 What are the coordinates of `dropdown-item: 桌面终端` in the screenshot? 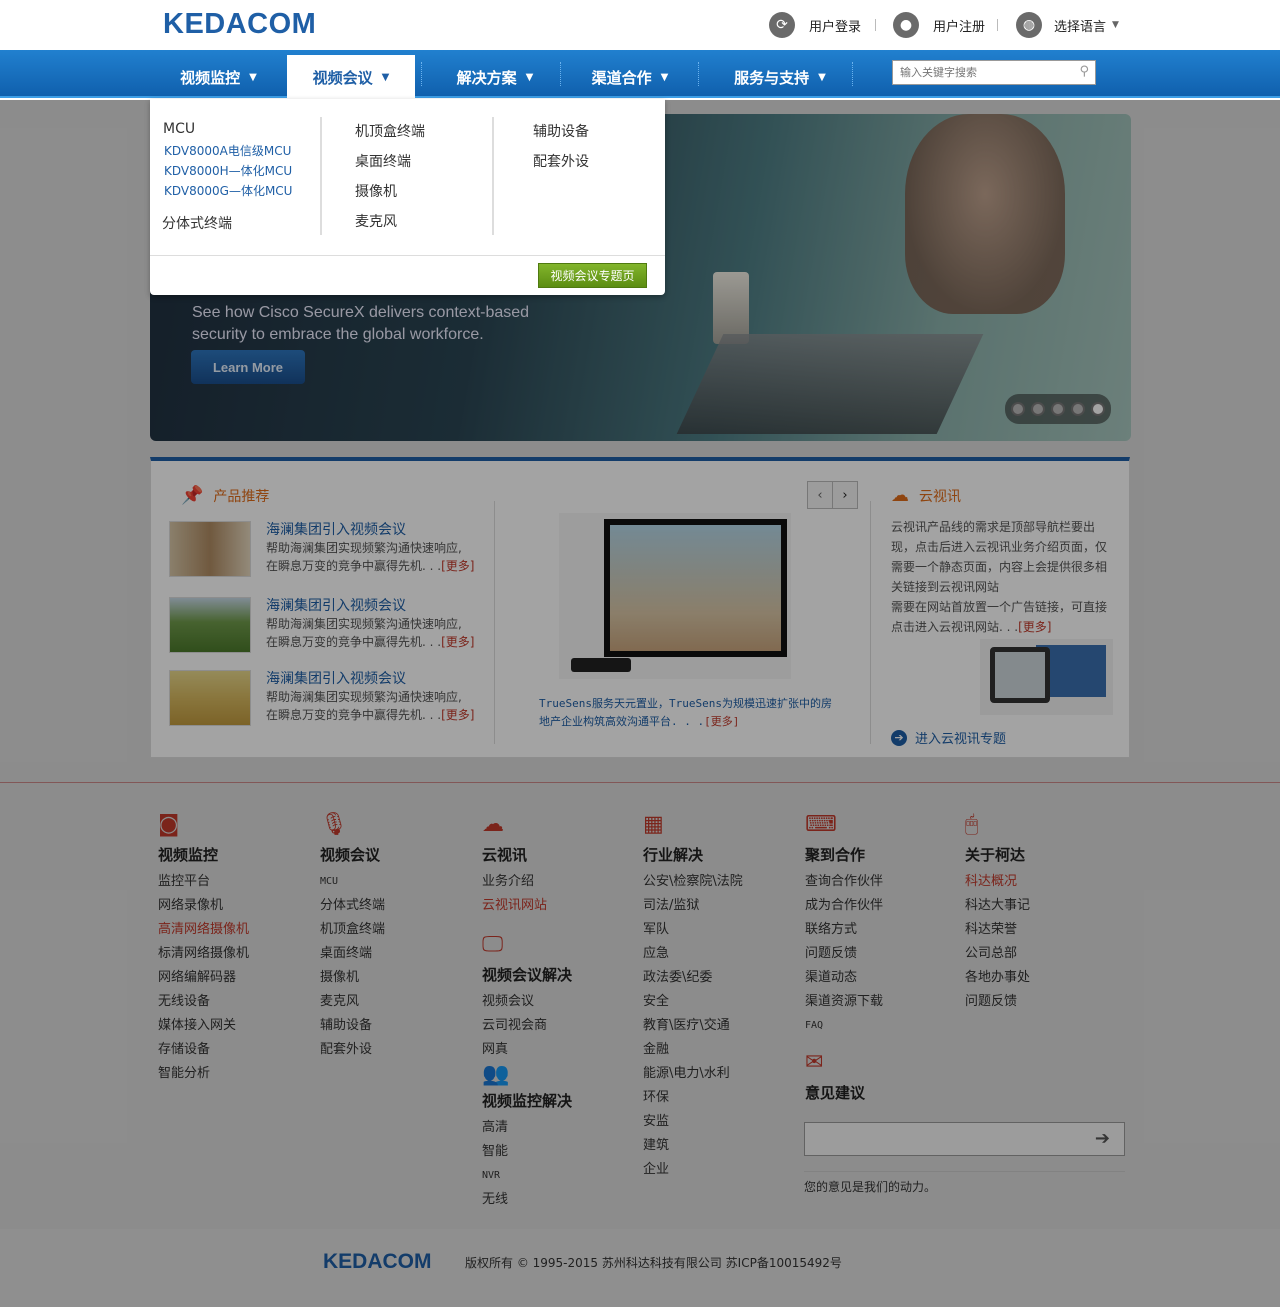 It's located at (383, 161).